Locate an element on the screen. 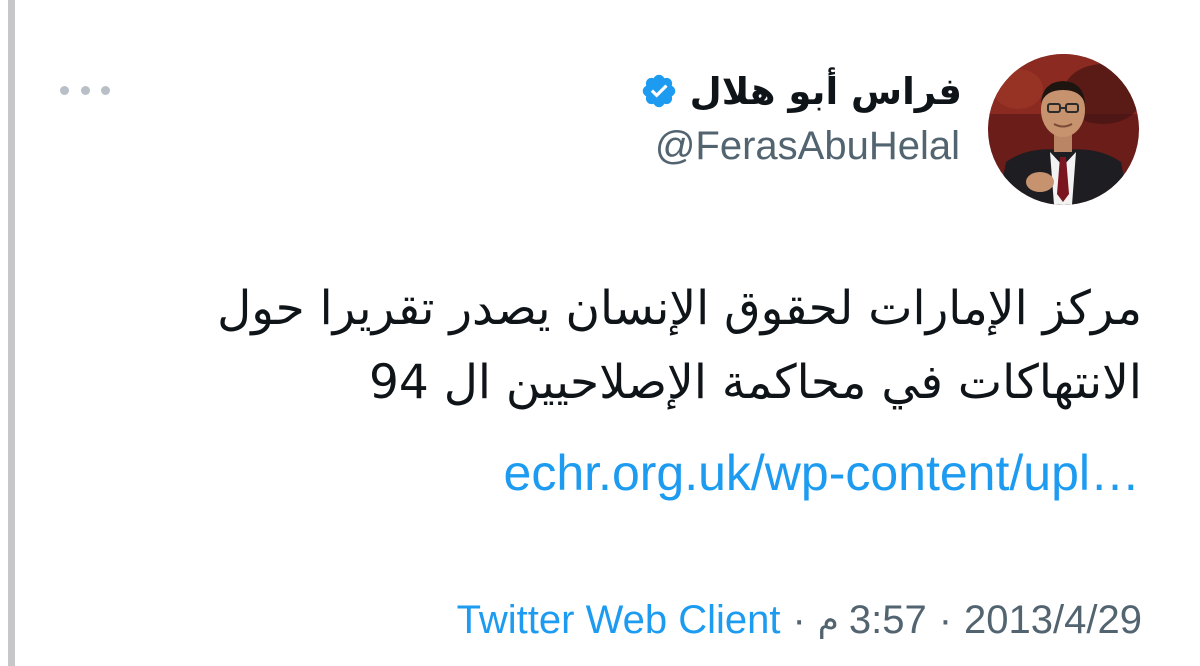 This screenshot has width=1200, height=666. avatar is located at coordinates (1063, 129).